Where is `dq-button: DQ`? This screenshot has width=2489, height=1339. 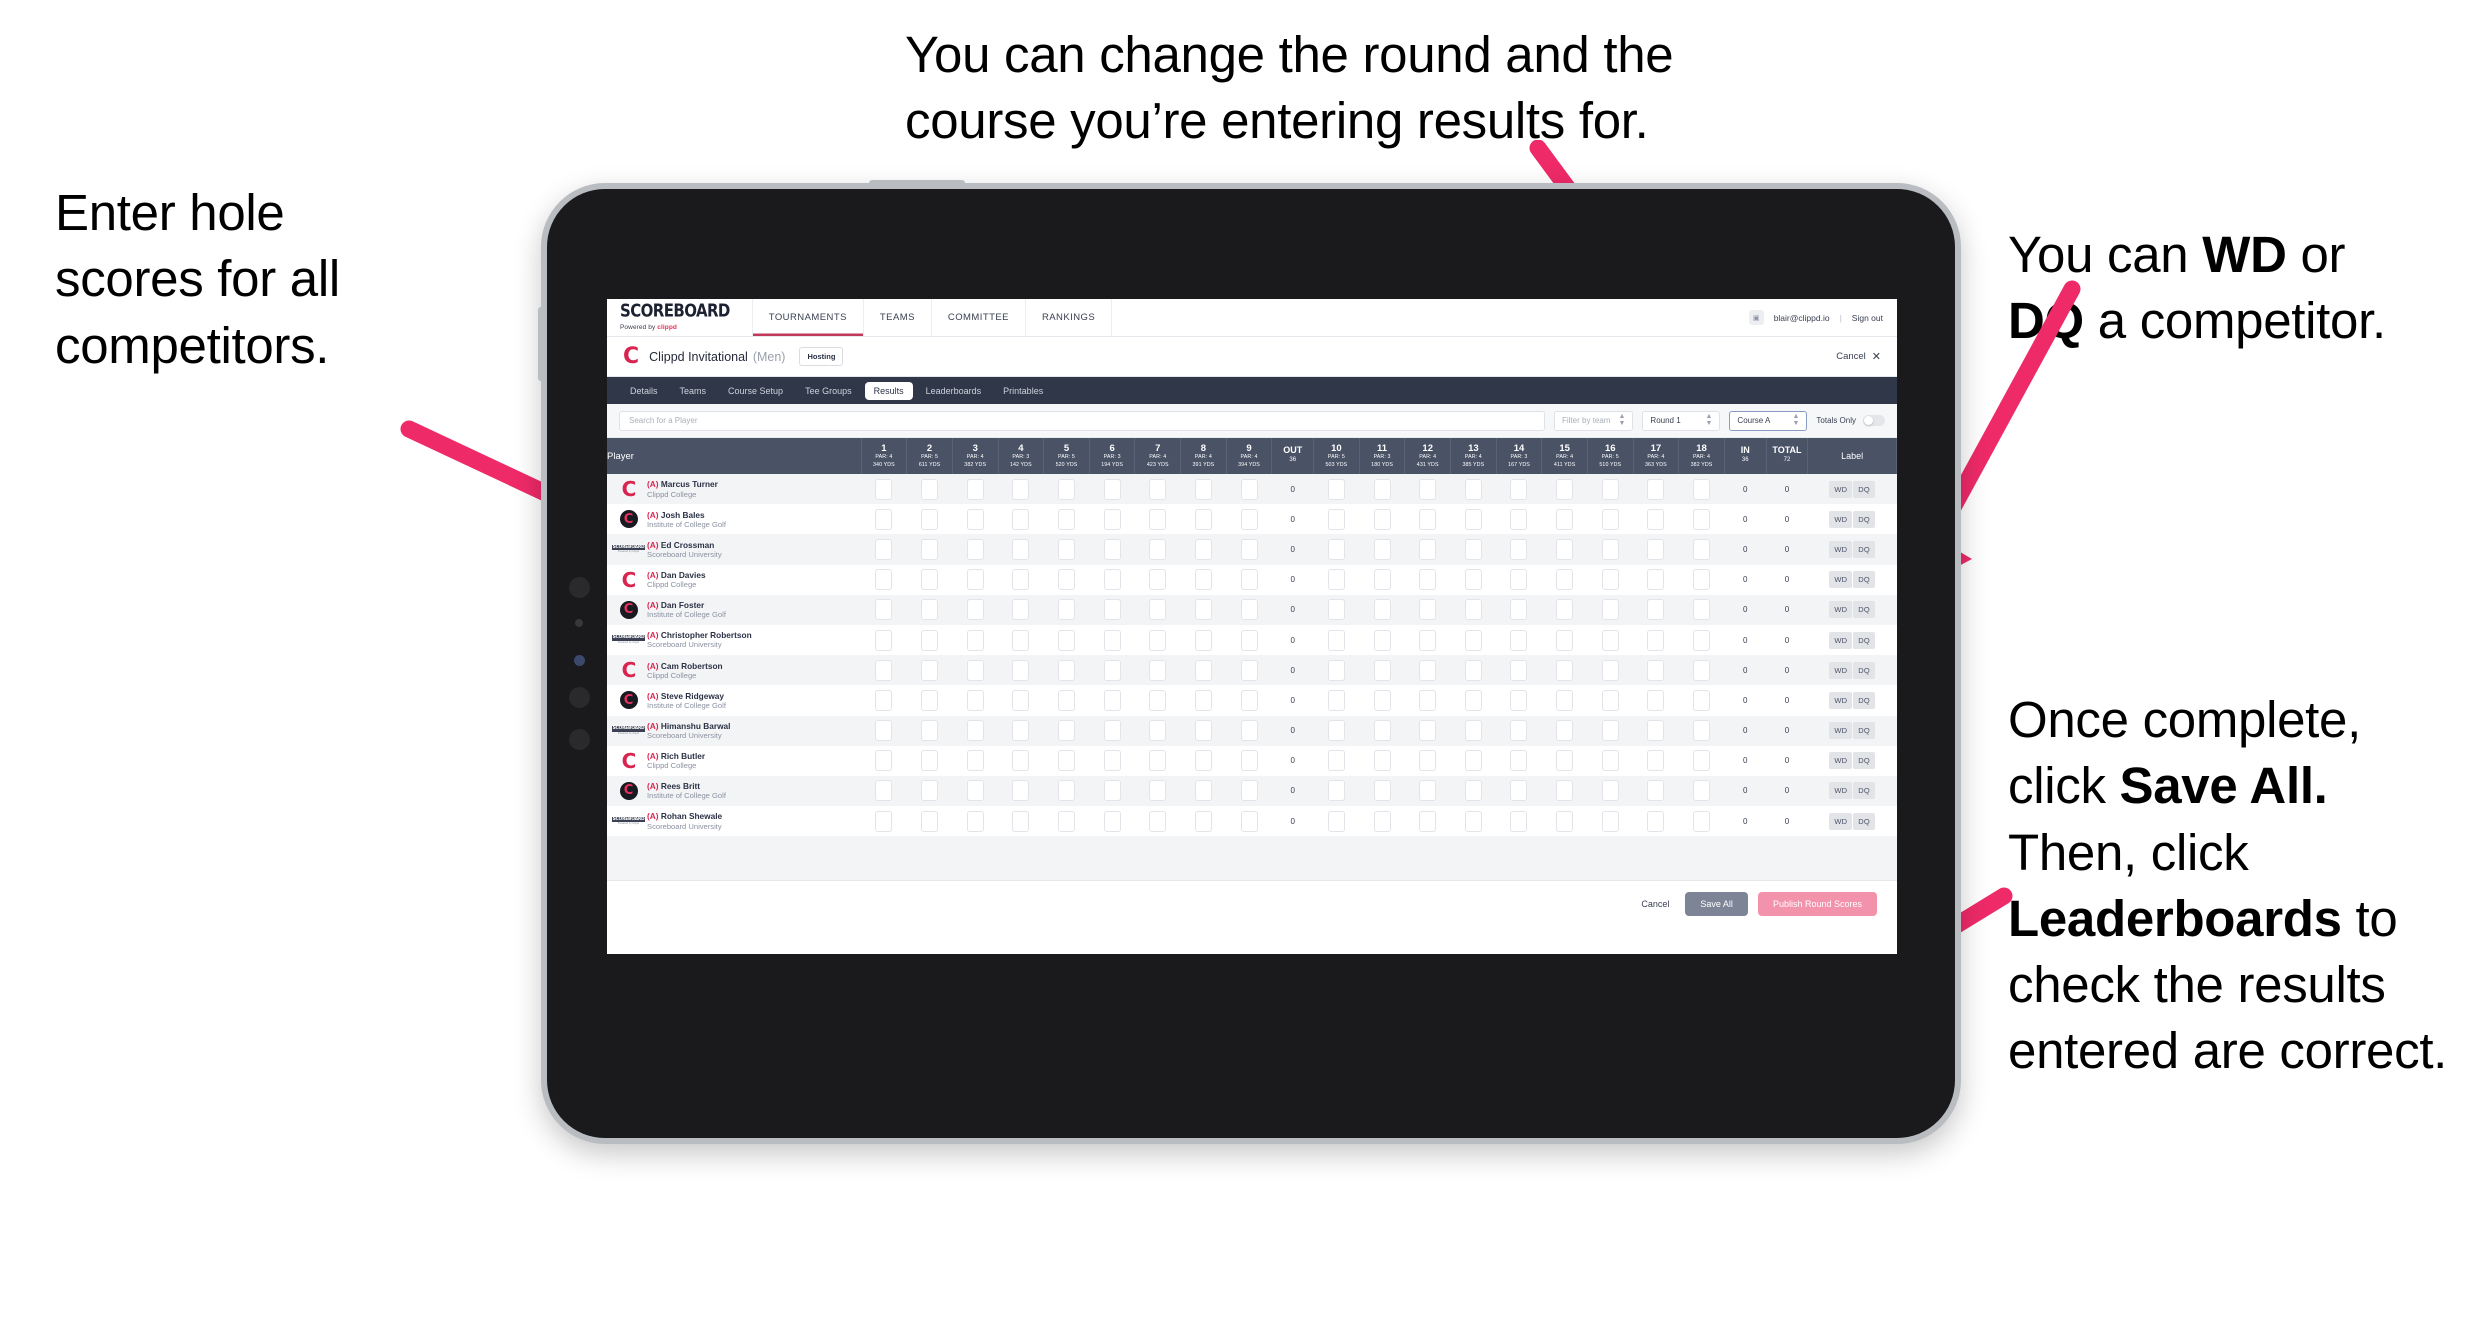
dq-button: DQ is located at coordinates (1864, 731).